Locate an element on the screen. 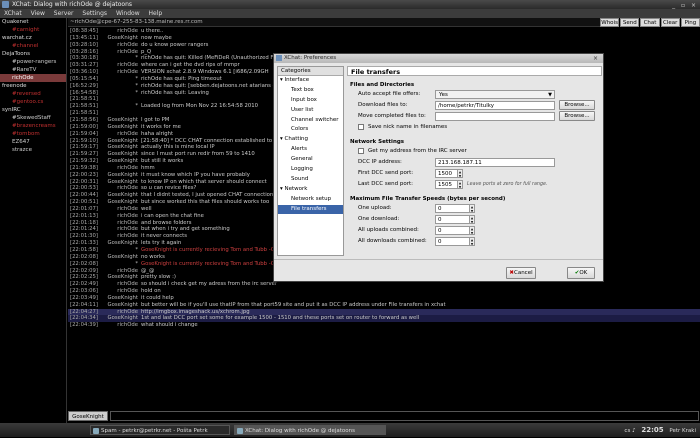 The image size is (700, 438). download-dir-field: /home/petrkr/Titulky is located at coordinates (495, 105).